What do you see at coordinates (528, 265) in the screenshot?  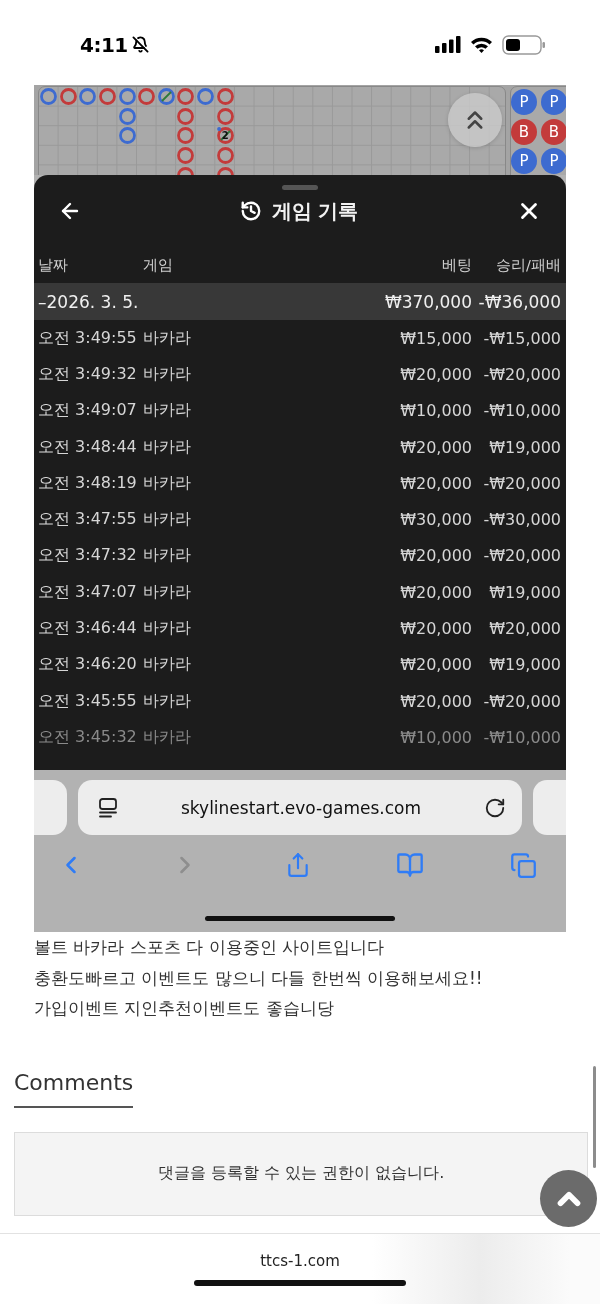 I see `column-header: 승리/패배` at bounding box center [528, 265].